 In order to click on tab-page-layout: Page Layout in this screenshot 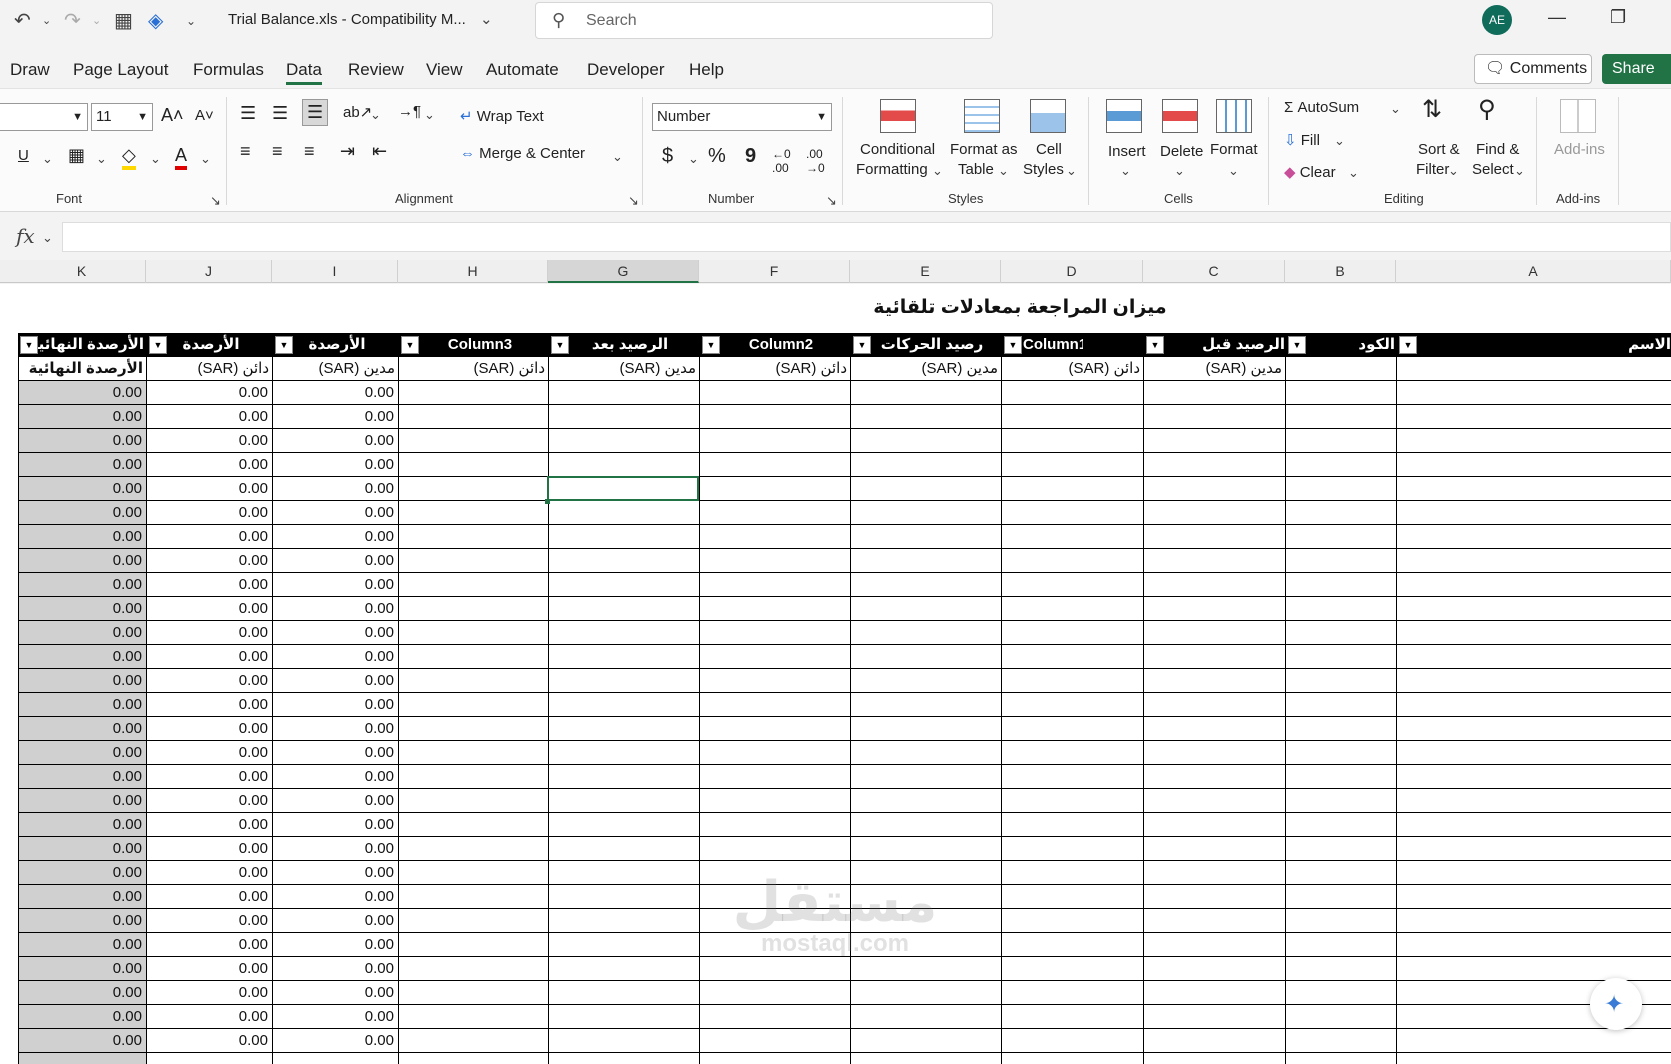, I will do `click(120, 70)`.